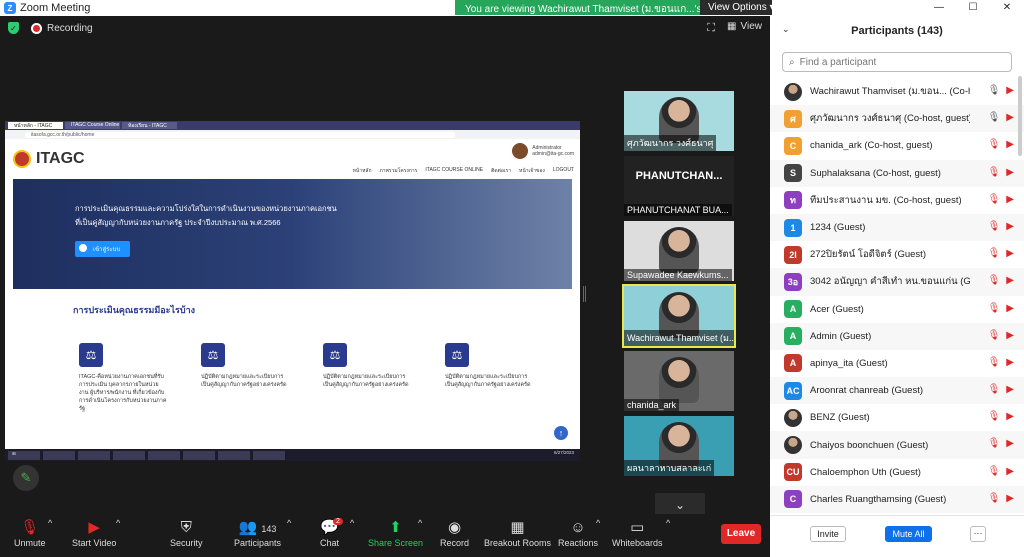  I want to click on avatar, so click(793, 417).